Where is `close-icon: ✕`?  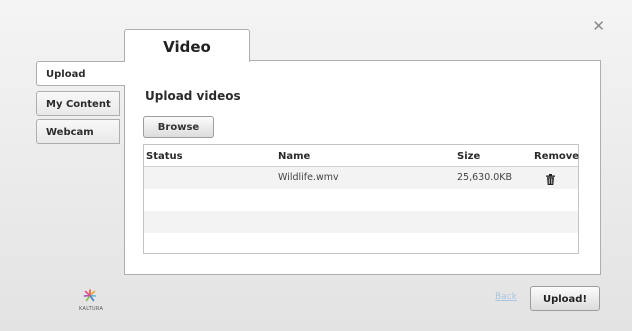 close-icon: ✕ is located at coordinates (598, 26).